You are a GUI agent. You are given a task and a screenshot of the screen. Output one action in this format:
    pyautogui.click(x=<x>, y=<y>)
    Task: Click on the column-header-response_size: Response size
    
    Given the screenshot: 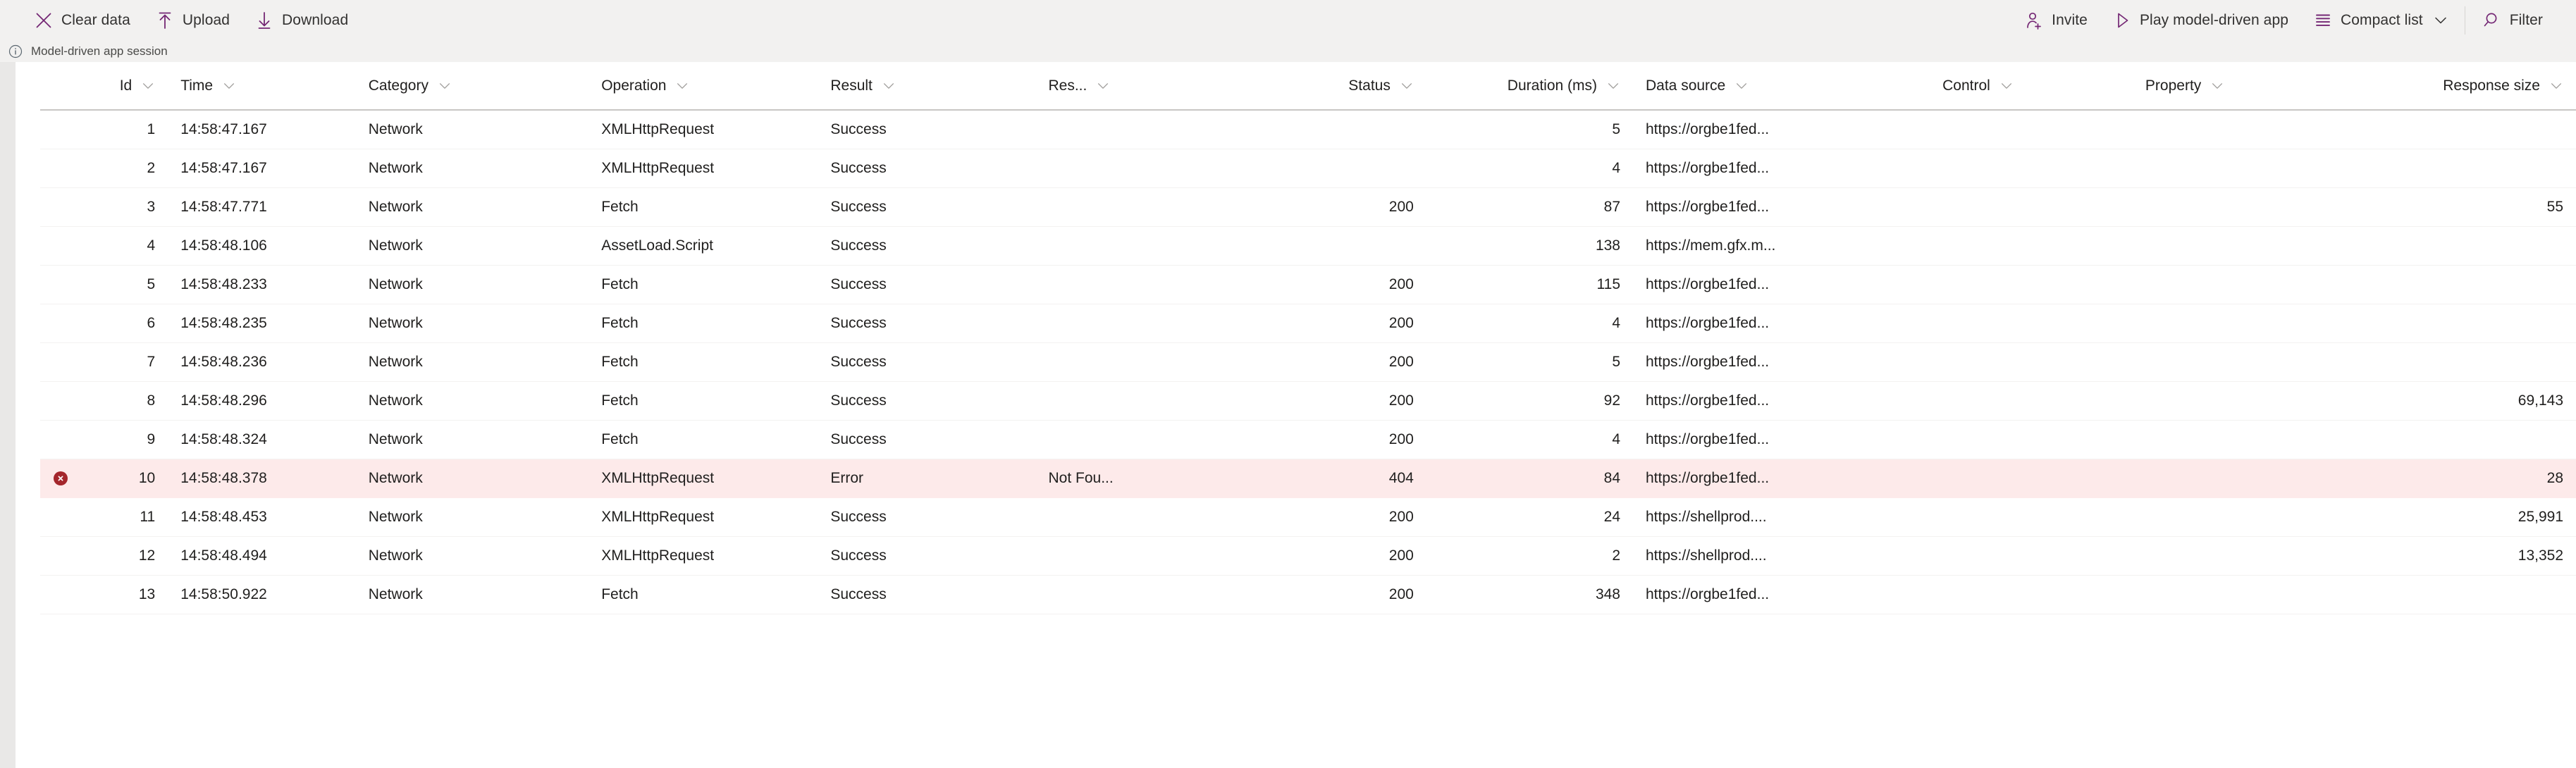 What is the action you would take?
    pyautogui.click(x=2453, y=86)
    